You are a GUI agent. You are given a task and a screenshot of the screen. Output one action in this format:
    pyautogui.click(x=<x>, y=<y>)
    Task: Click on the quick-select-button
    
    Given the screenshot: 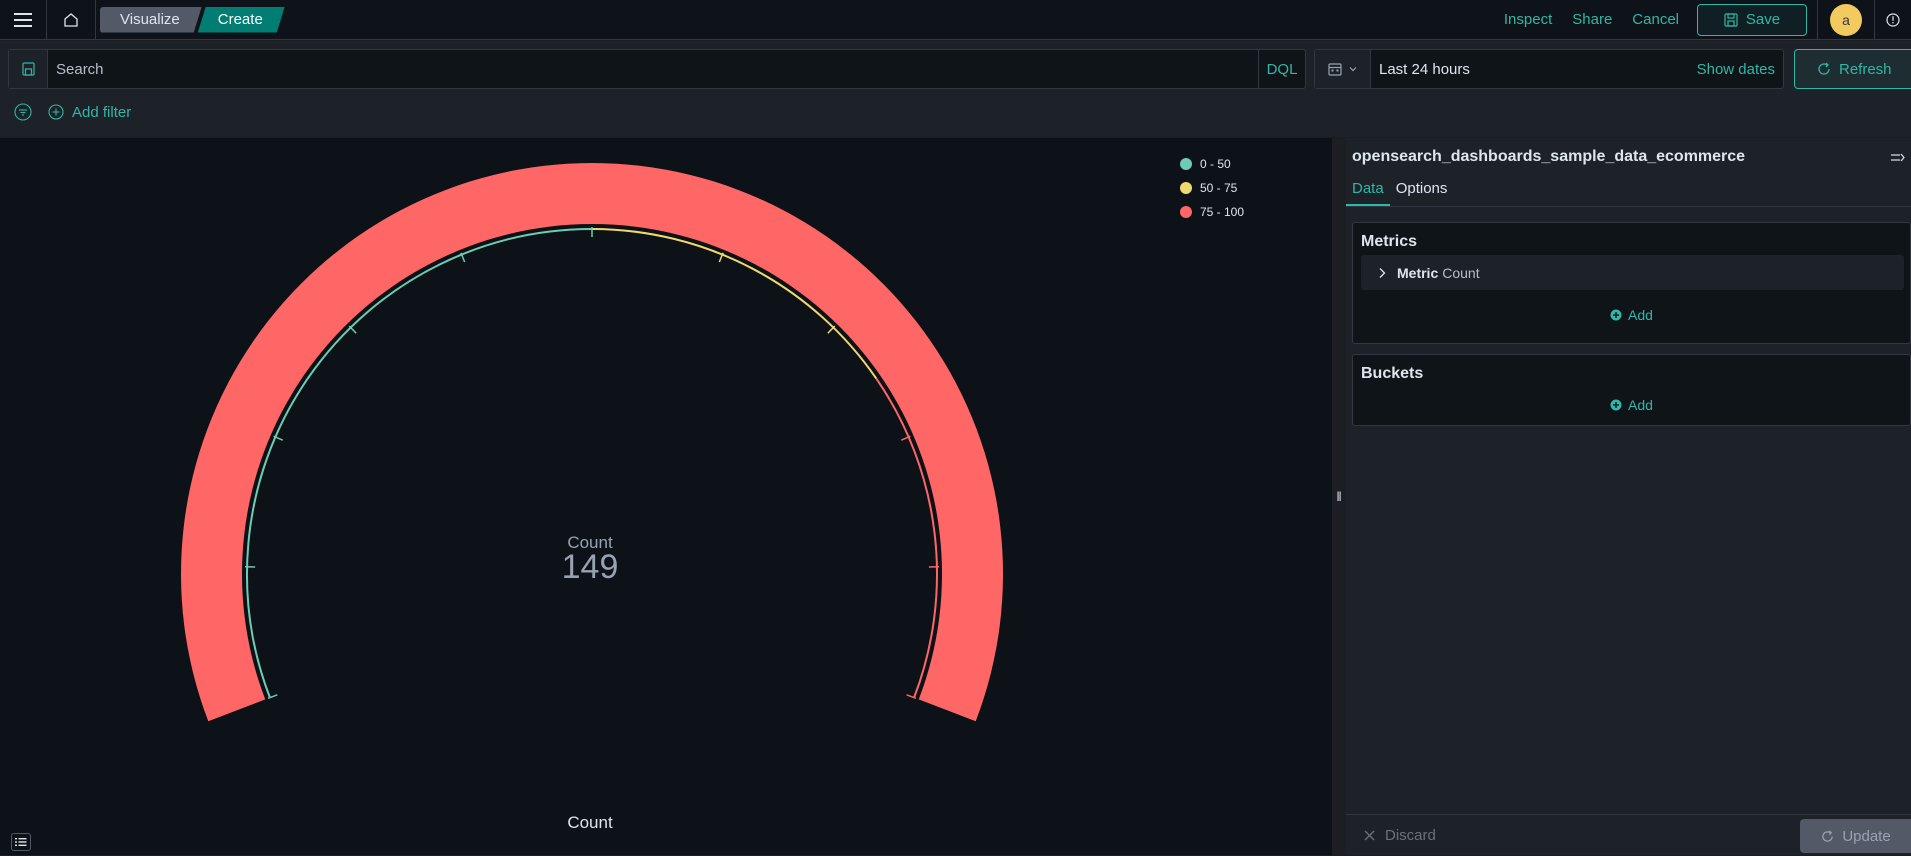 What is the action you would take?
    pyautogui.click(x=1343, y=69)
    